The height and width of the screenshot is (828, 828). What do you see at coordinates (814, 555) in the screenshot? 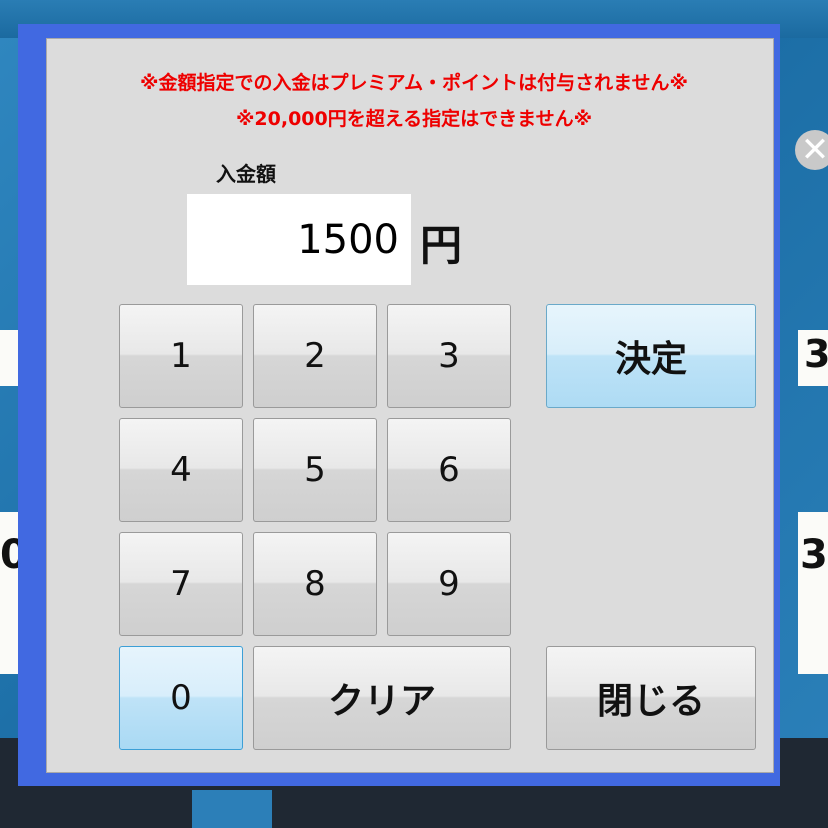
I see `background-amount-right: 3,` at bounding box center [814, 555].